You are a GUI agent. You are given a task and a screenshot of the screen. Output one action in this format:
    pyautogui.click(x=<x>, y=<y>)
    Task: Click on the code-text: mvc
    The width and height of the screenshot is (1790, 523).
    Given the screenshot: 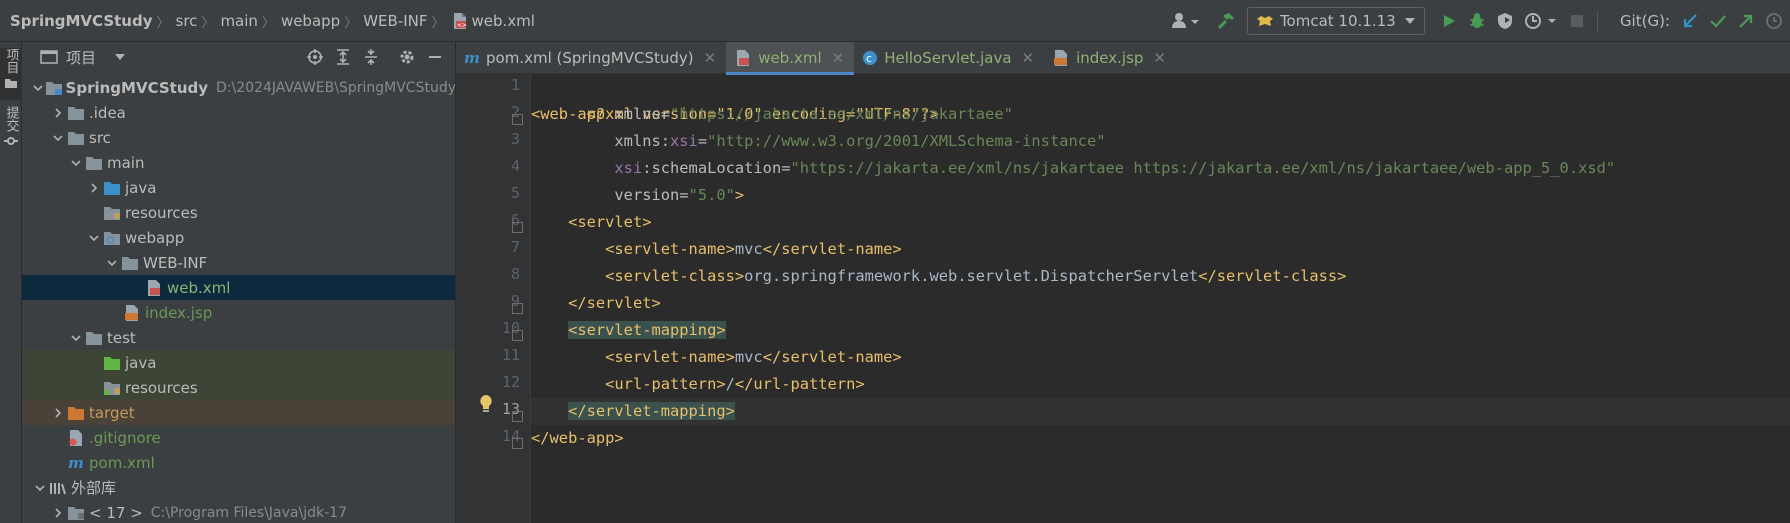 What is the action you would take?
    pyautogui.click(x=748, y=357)
    